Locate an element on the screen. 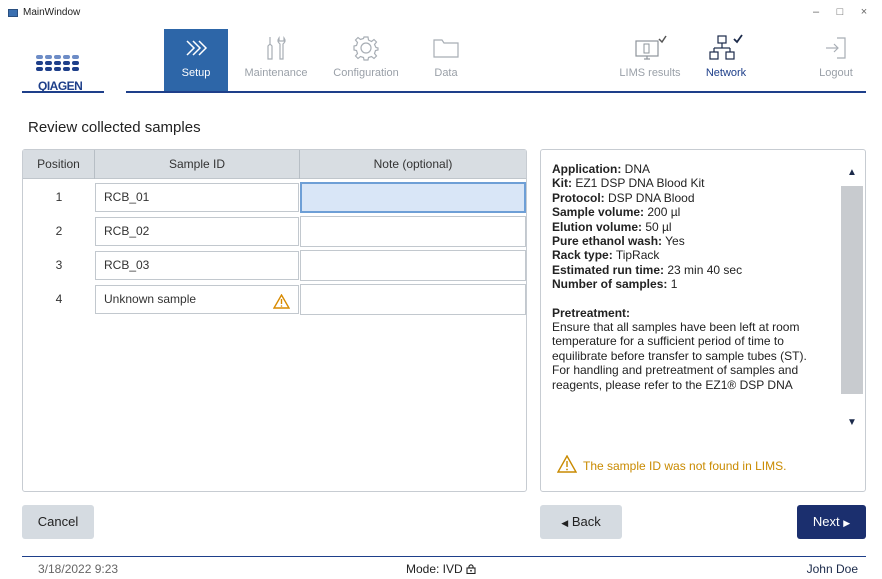 This screenshot has width=882, height=579. table-header: Position Sample ID Note (optional) is located at coordinates (274, 164).